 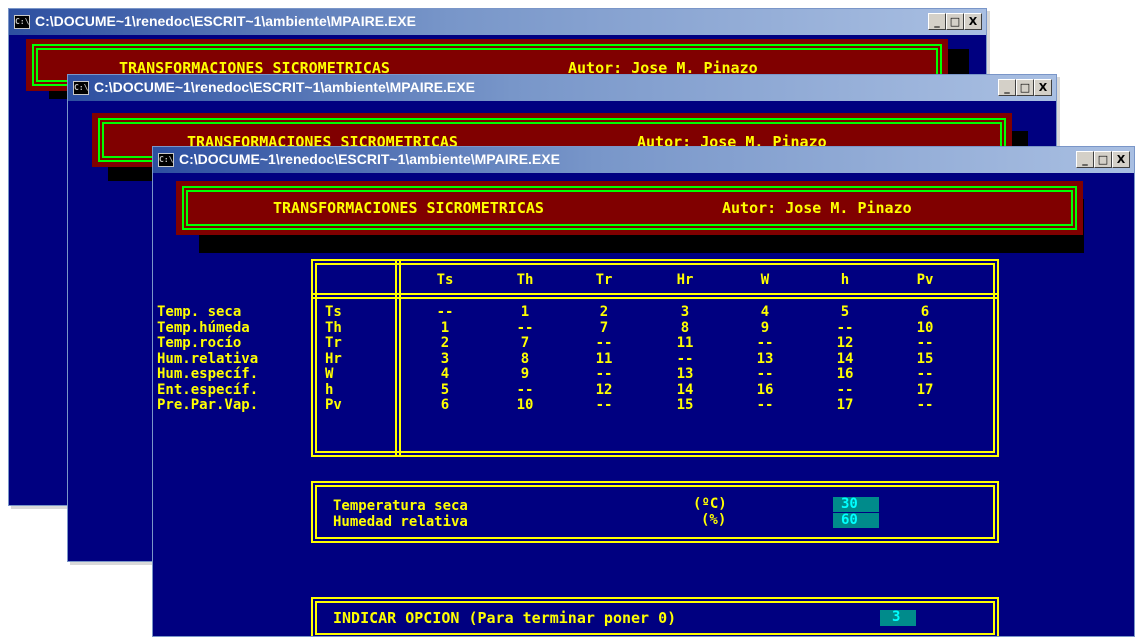 What do you see at coordinates (525, 280) in the screenshot?
I see `column-header: Th` at bounding box center [525, 280].